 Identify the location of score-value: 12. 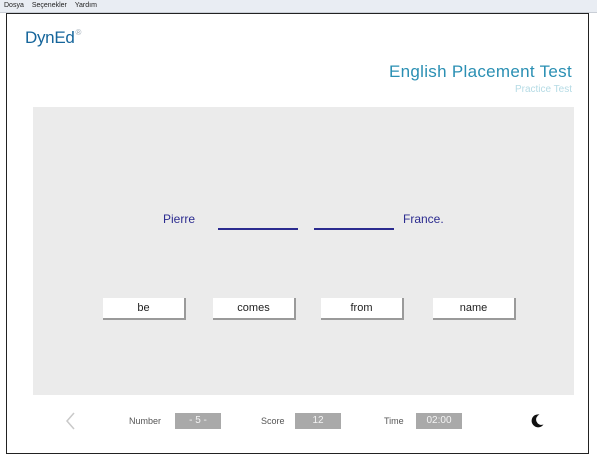
(318, 421).